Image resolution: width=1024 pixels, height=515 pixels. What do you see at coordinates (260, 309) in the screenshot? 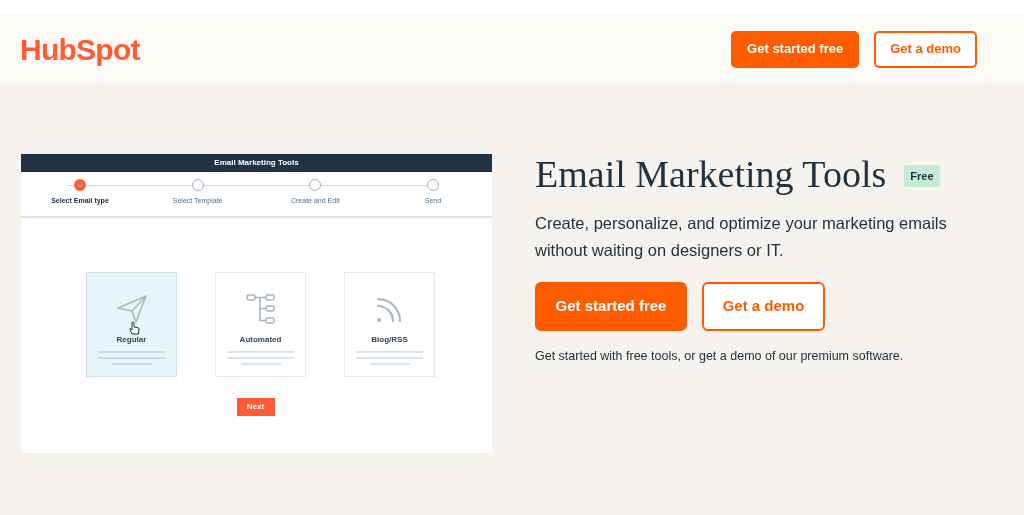
I see `workflow-icon` at bounding box center [260, 309].